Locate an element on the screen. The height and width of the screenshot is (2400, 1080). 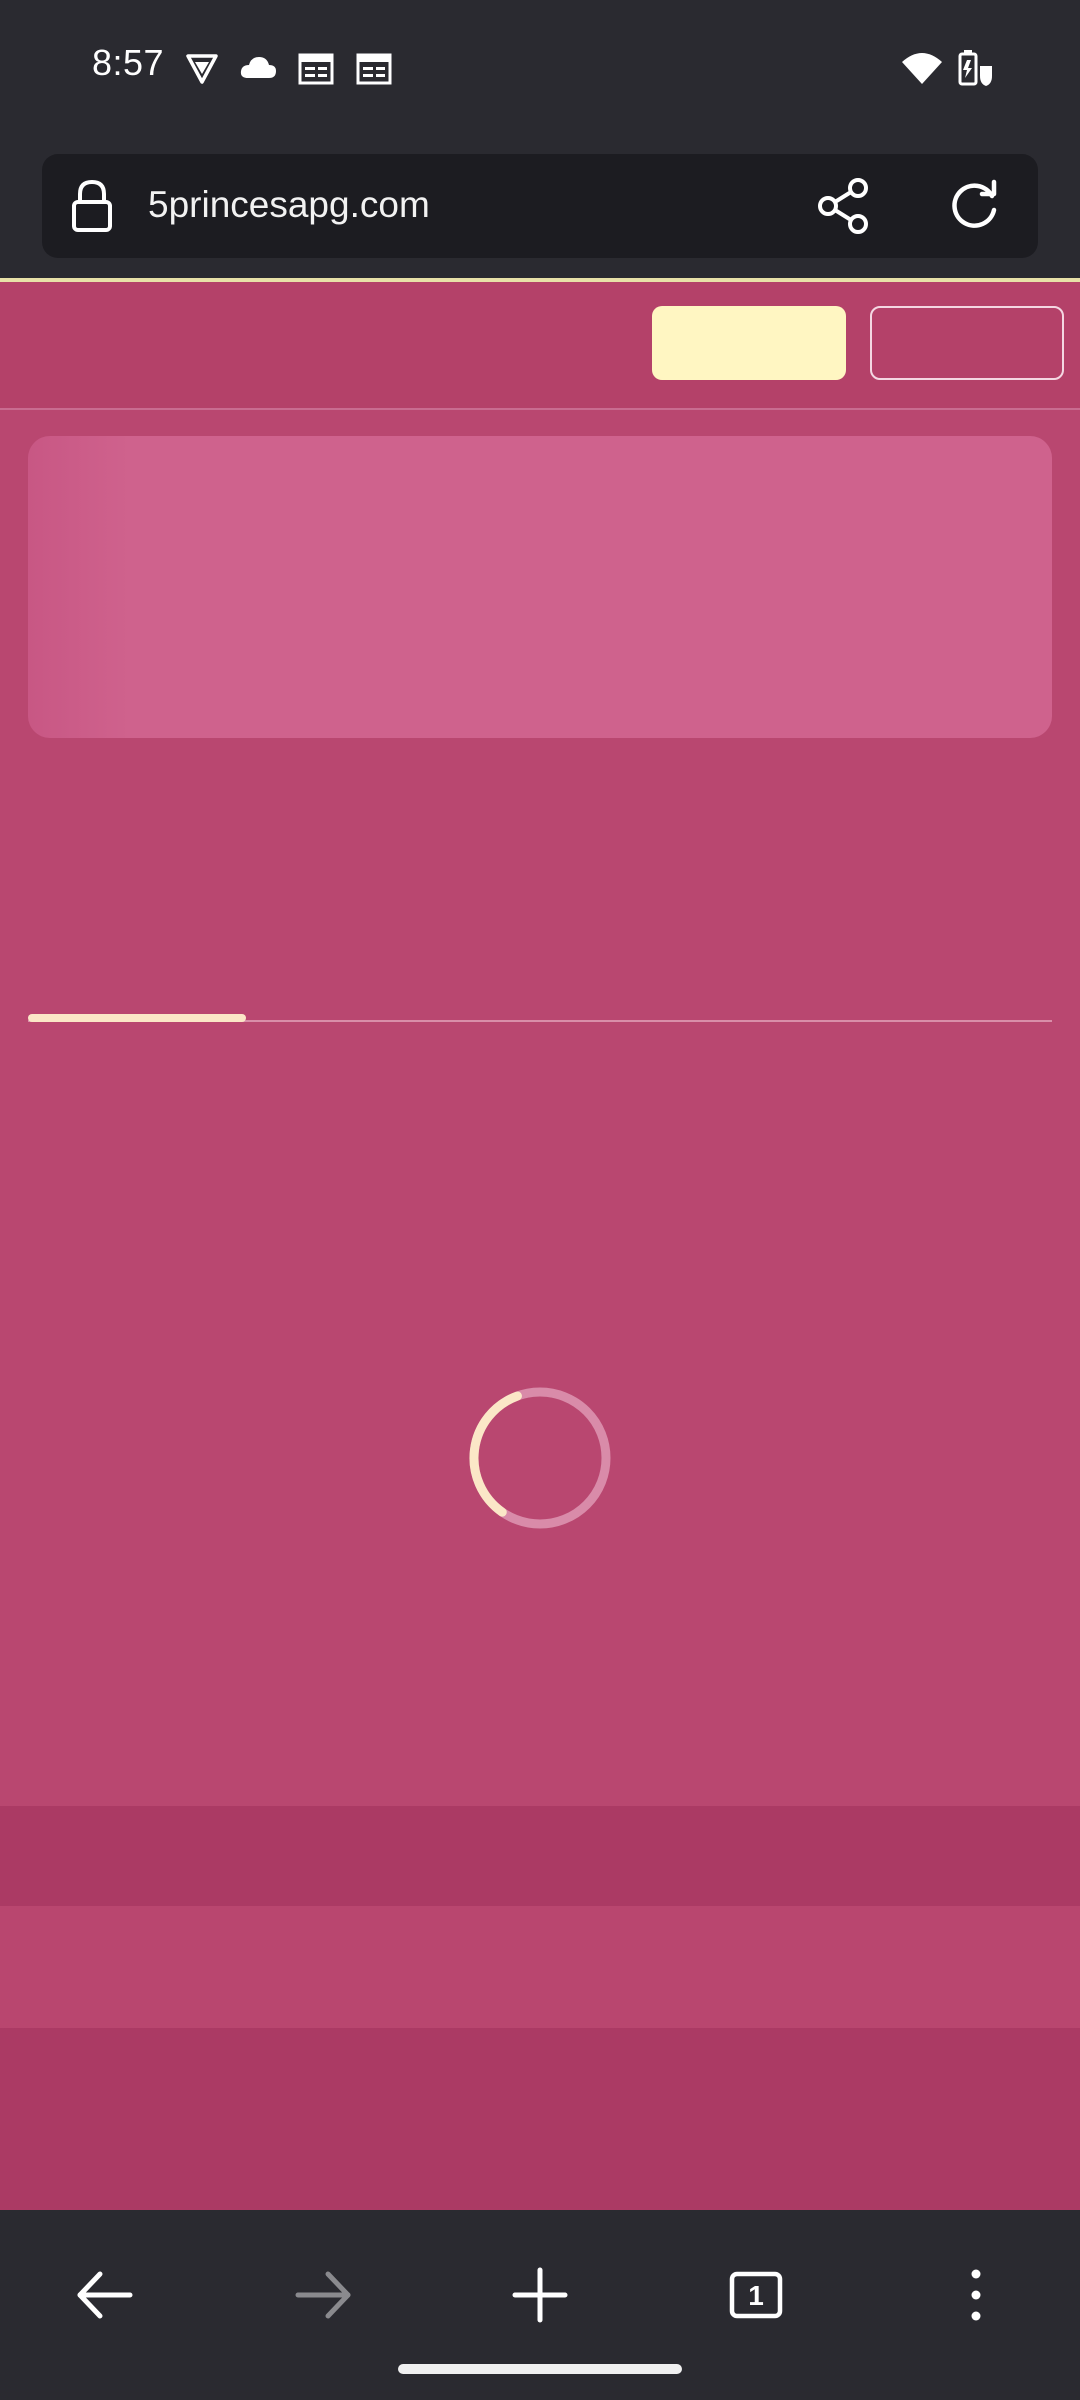
status-time: 8:57 is located at coordinates (128, 62).